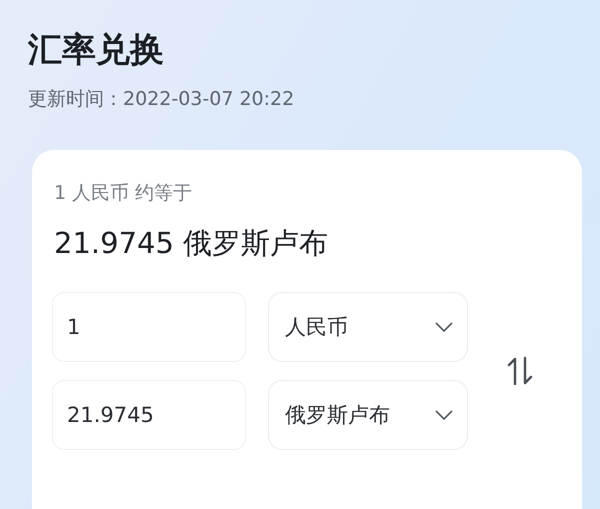  I want to click on update-time: 更新时间：2022-03-07 20:22, so click(162, 99).